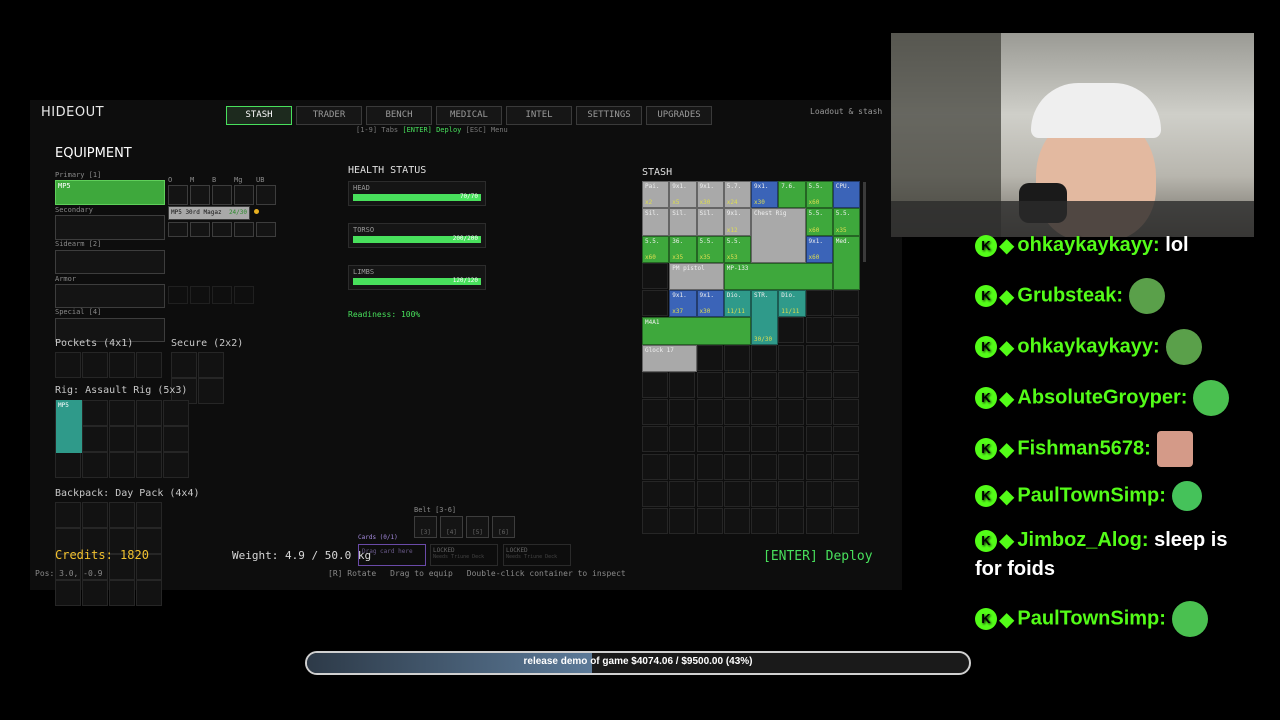  I want to click on stash-item: 5.5. x53, so click(737, 249).